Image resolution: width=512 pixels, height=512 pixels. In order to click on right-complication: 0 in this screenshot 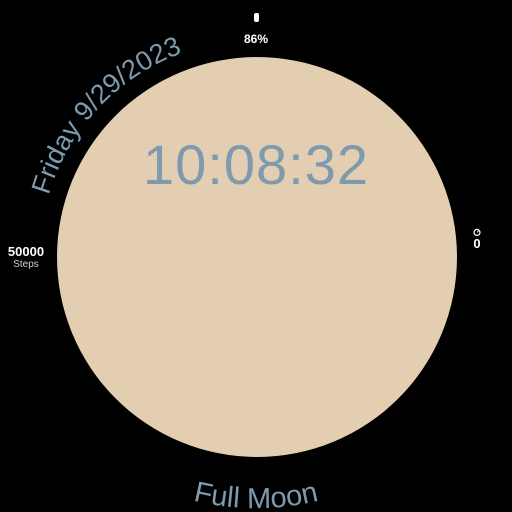, I will do `click(477, 240)`.